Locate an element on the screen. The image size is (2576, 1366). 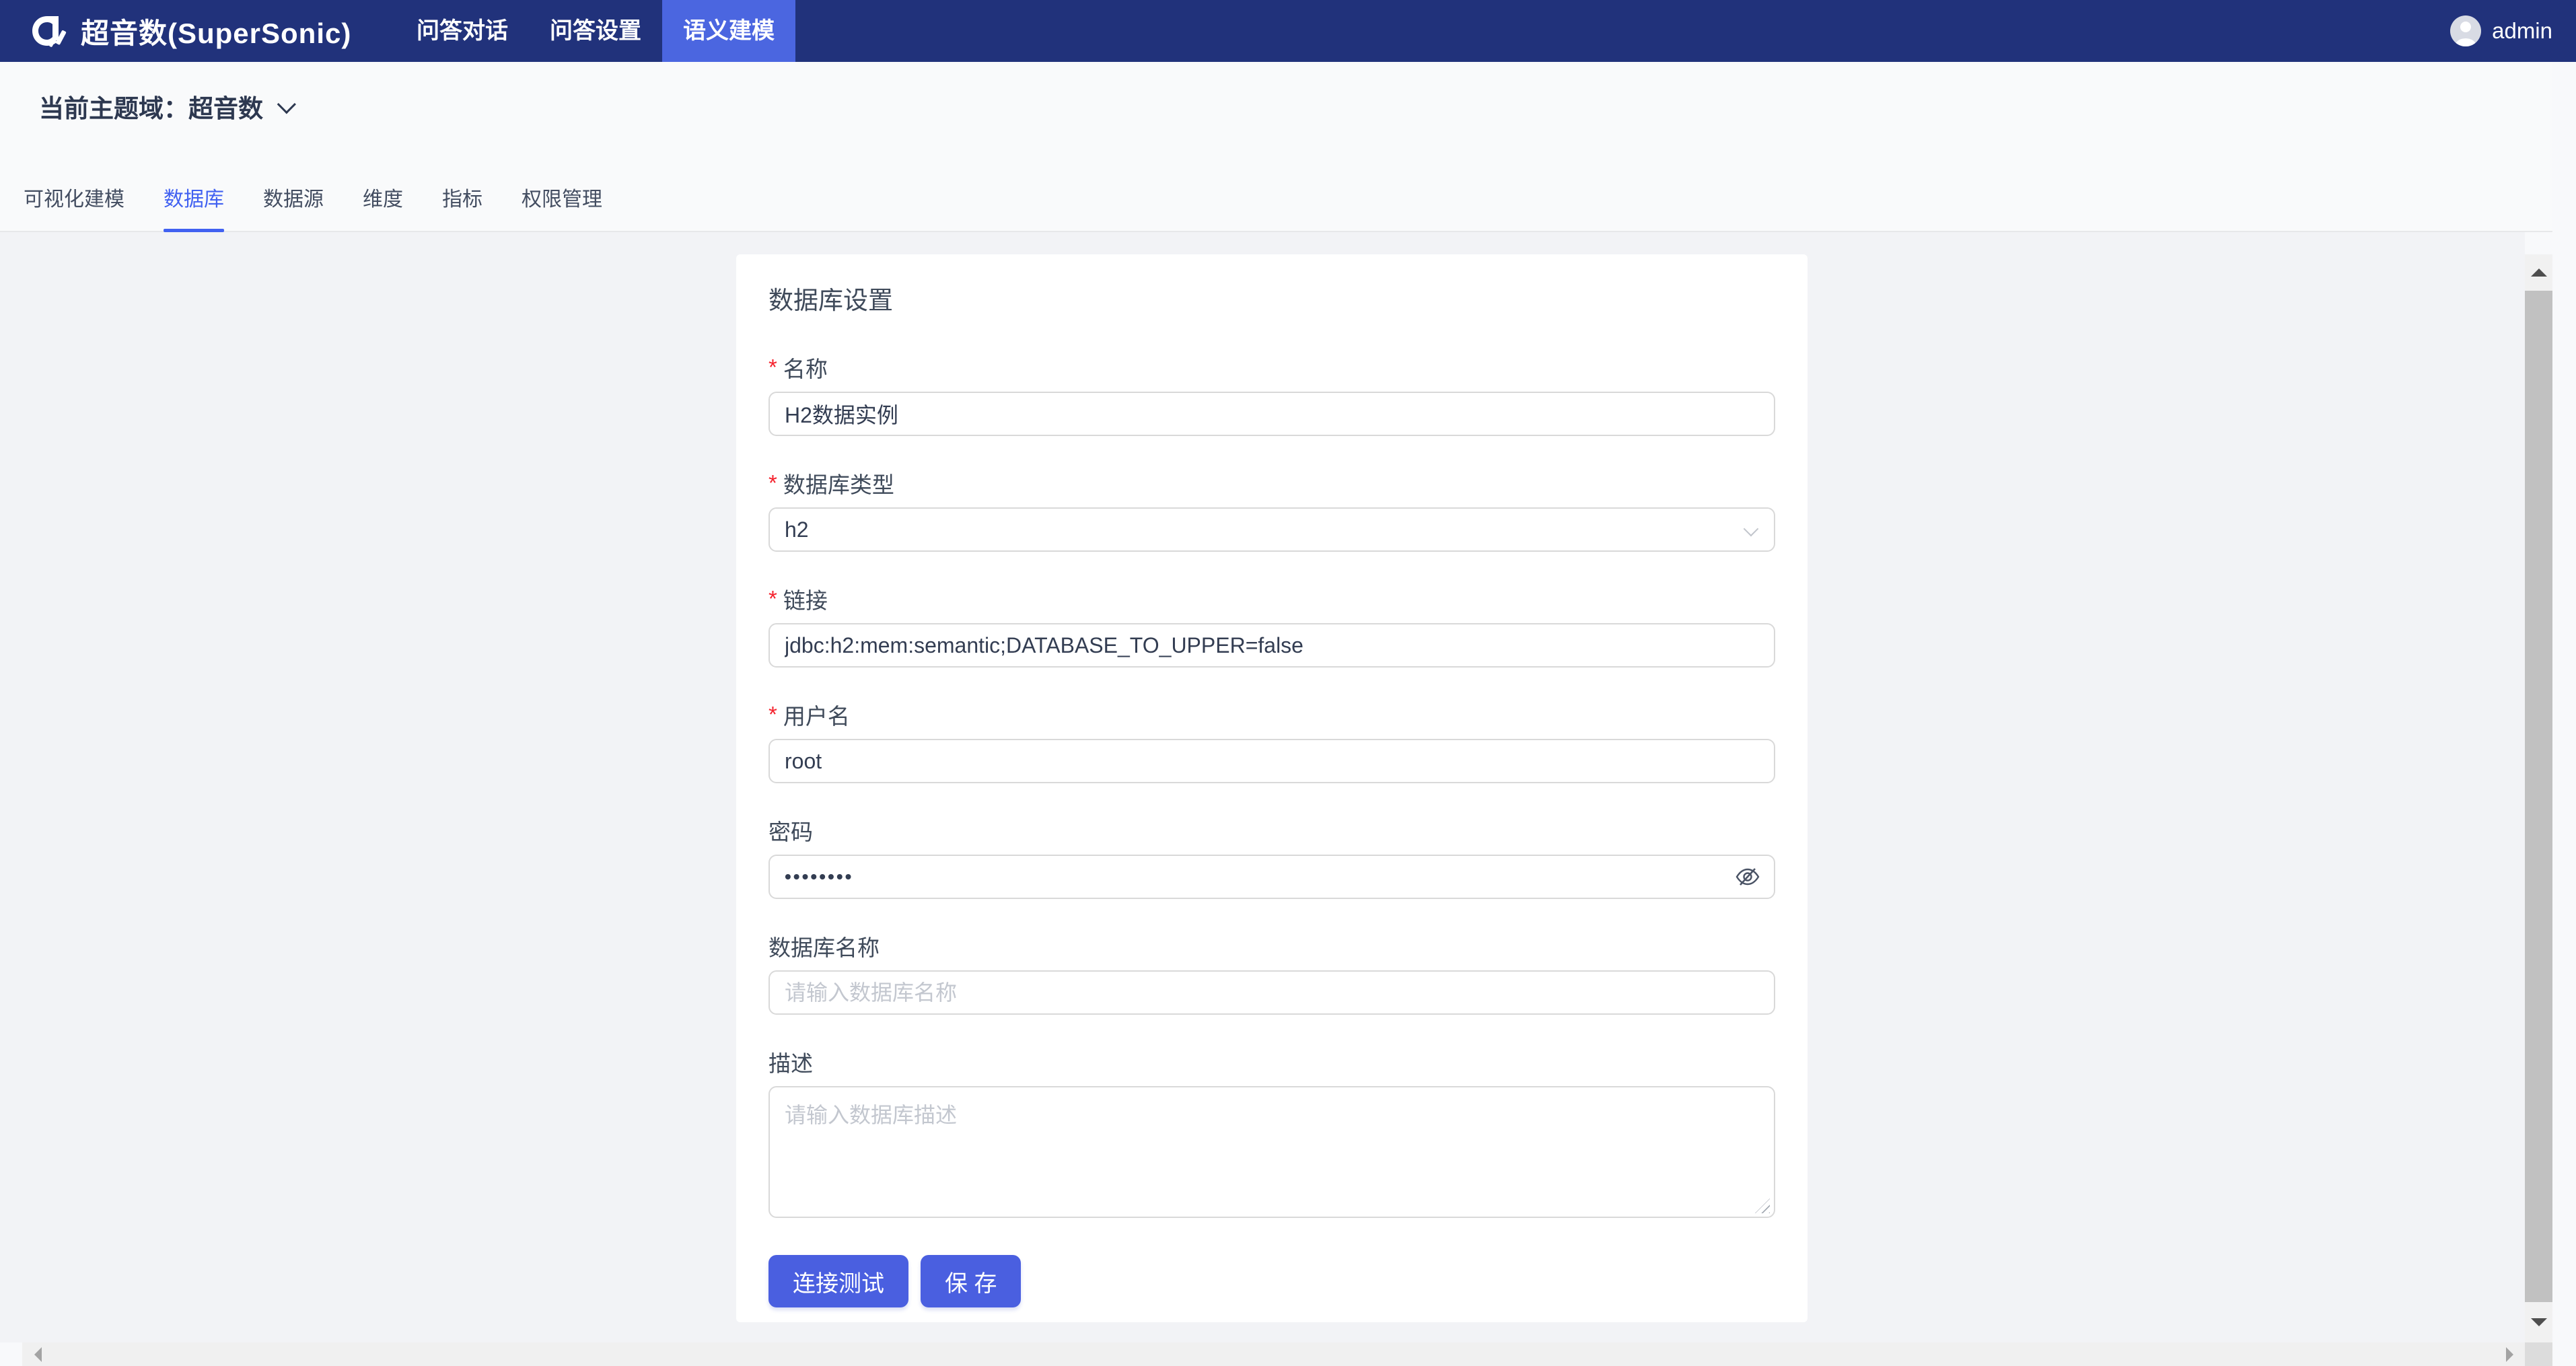
tab-database-label: 数据库 is located at coordinates (194, 199).